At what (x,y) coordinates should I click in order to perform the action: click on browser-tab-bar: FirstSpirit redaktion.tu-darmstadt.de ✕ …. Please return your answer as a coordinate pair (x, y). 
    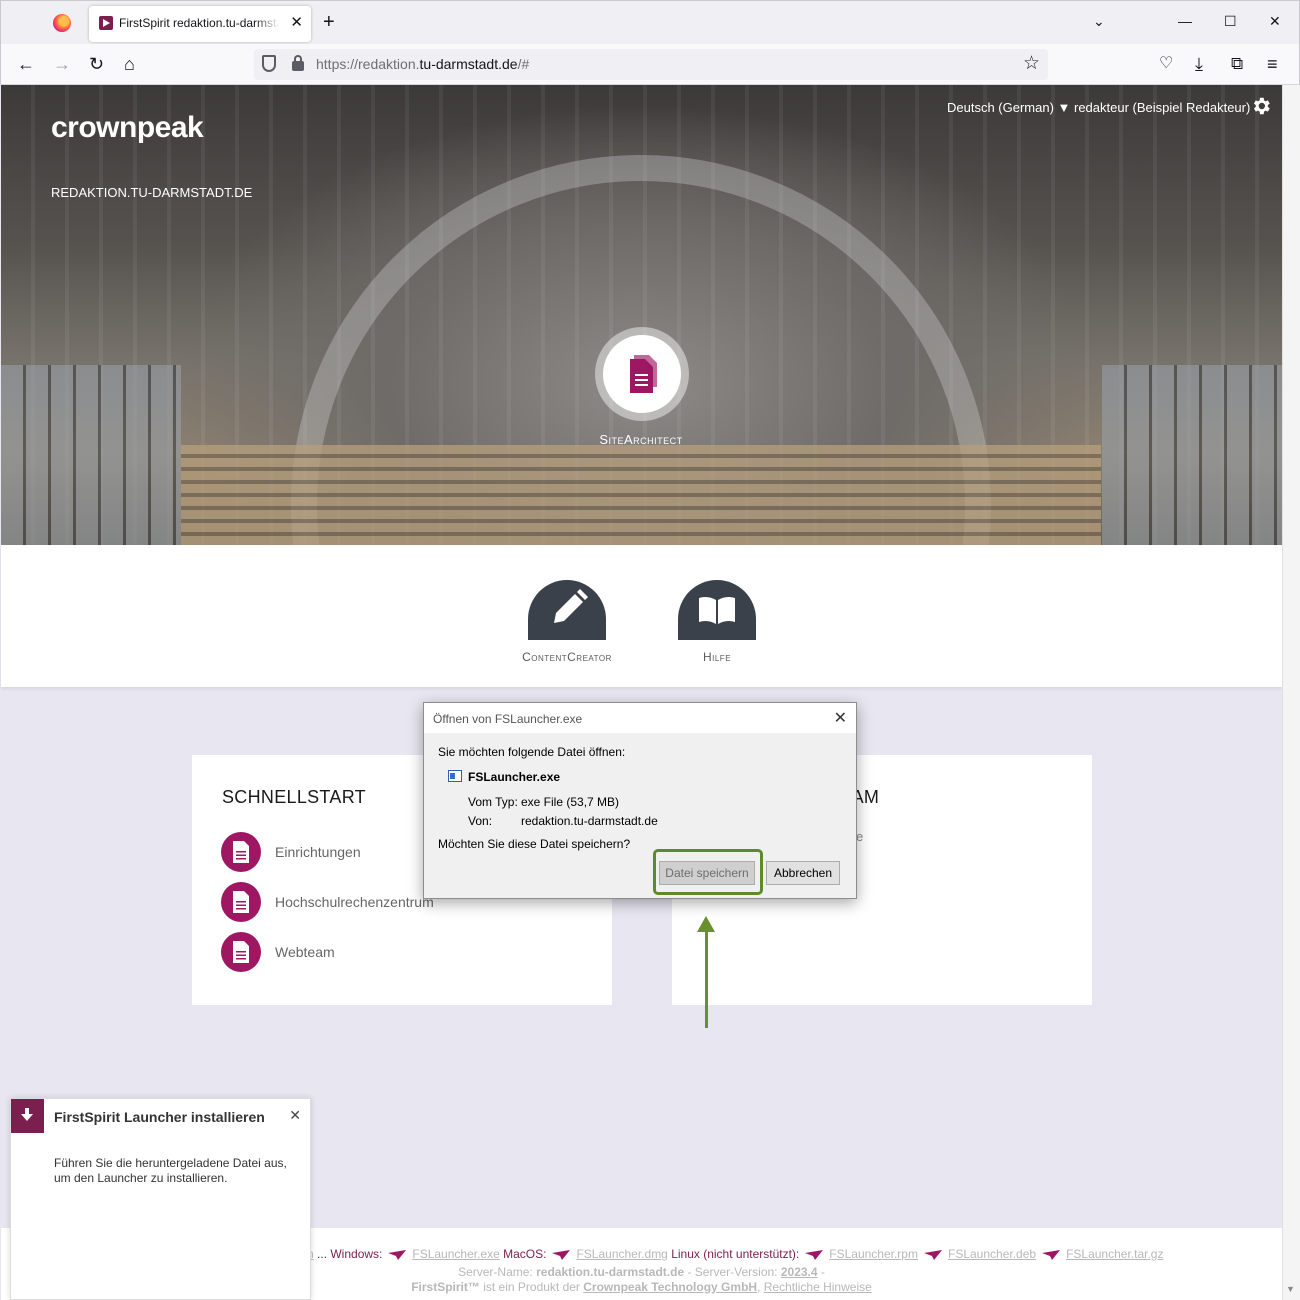
    Looking at the image, I should click on (650, 22).